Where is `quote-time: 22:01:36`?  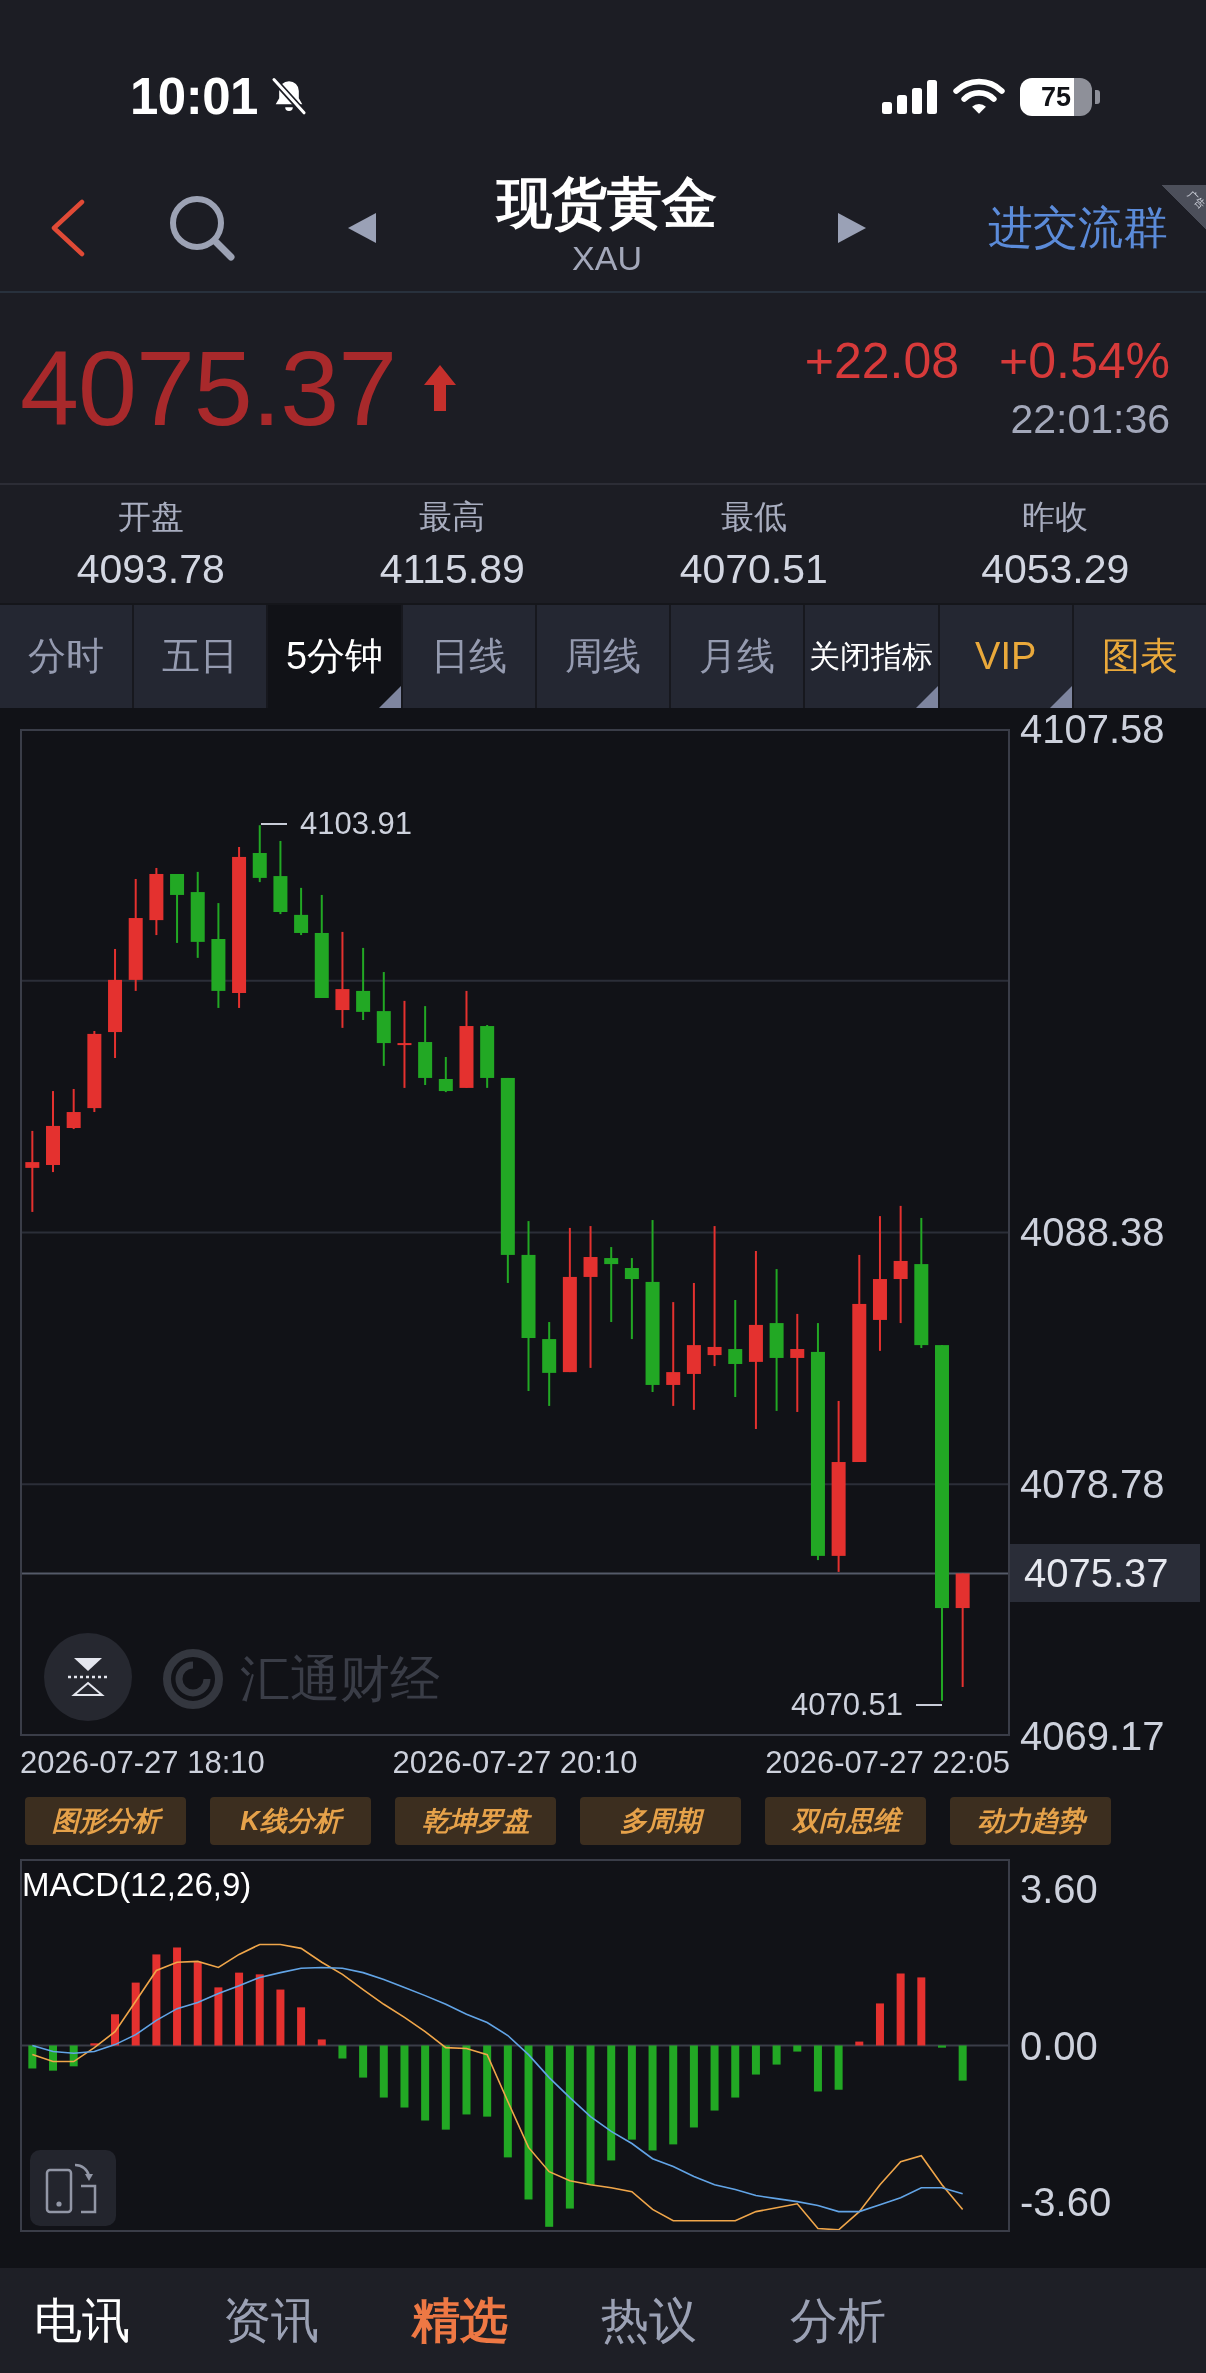 quote-time: 22:01:36 is located at coordinates (1090, 419).